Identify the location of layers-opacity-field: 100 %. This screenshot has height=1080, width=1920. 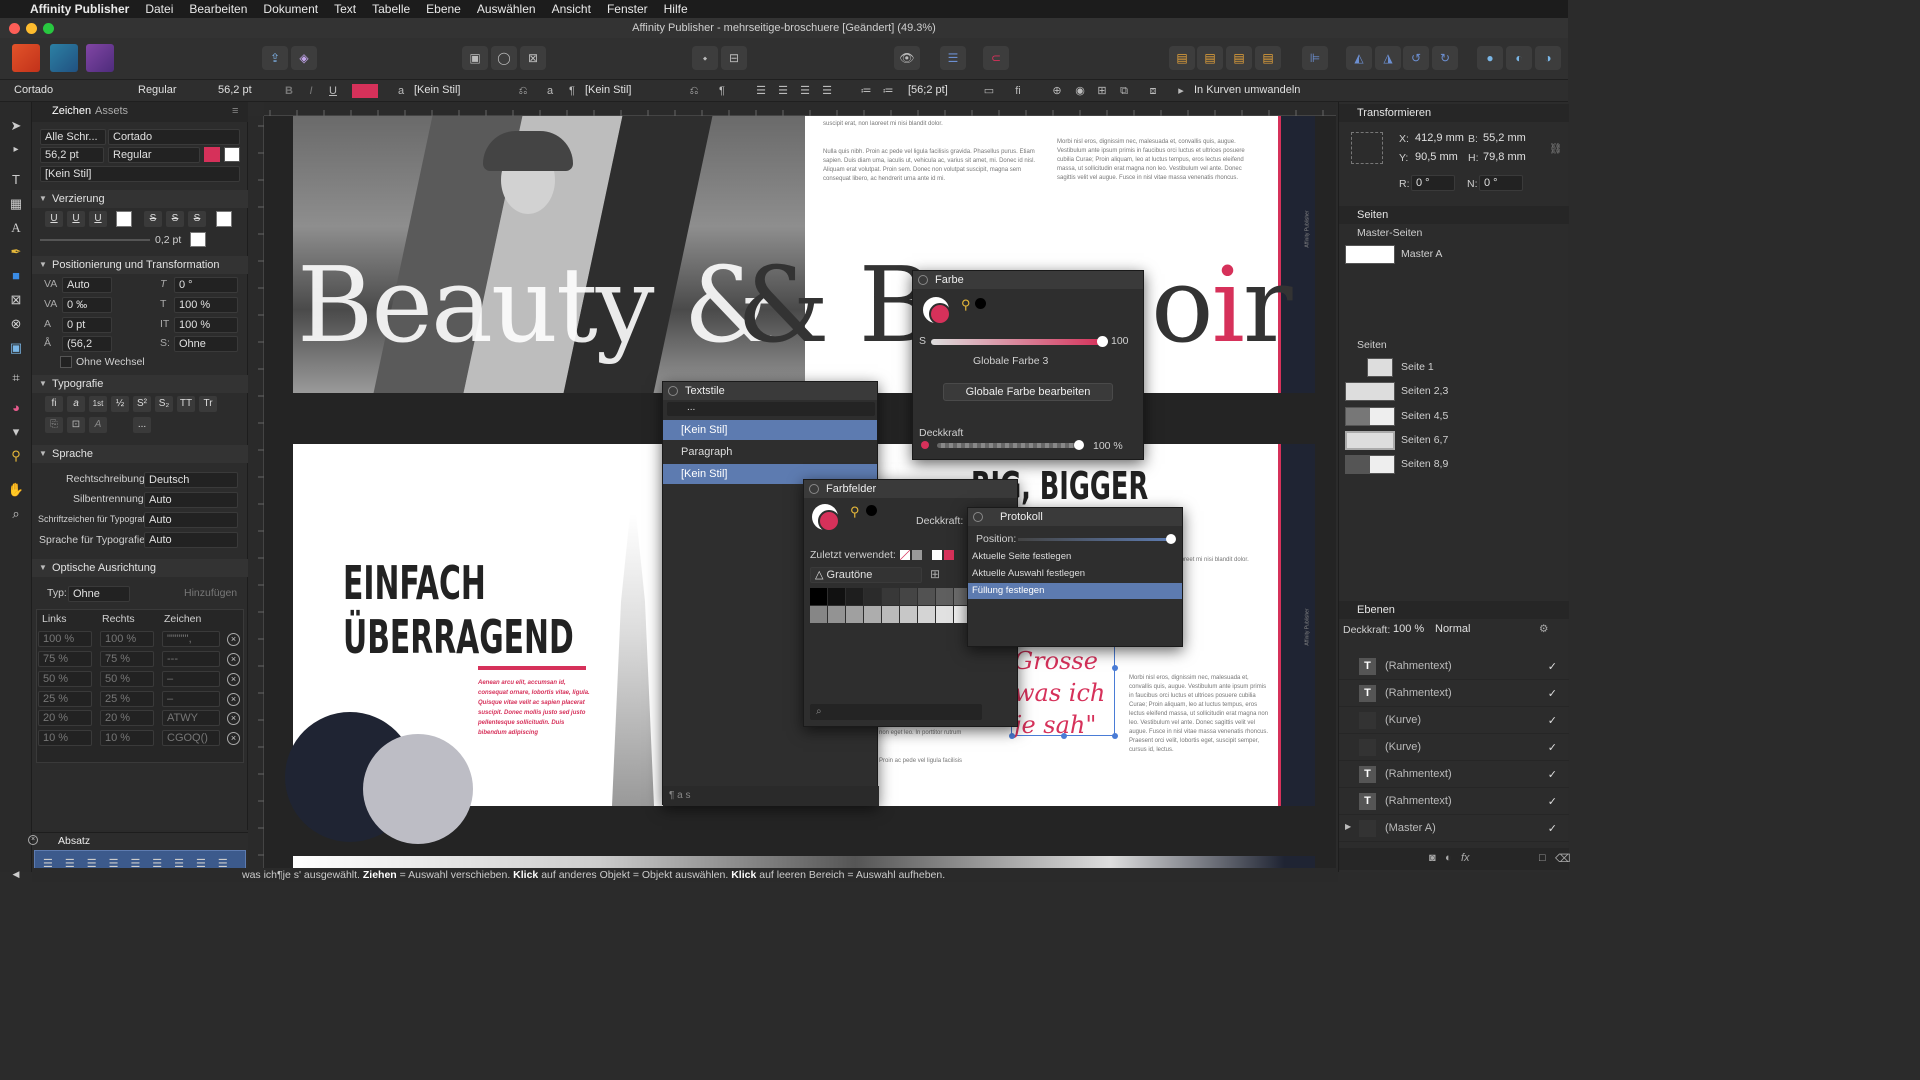
(1407, 630).